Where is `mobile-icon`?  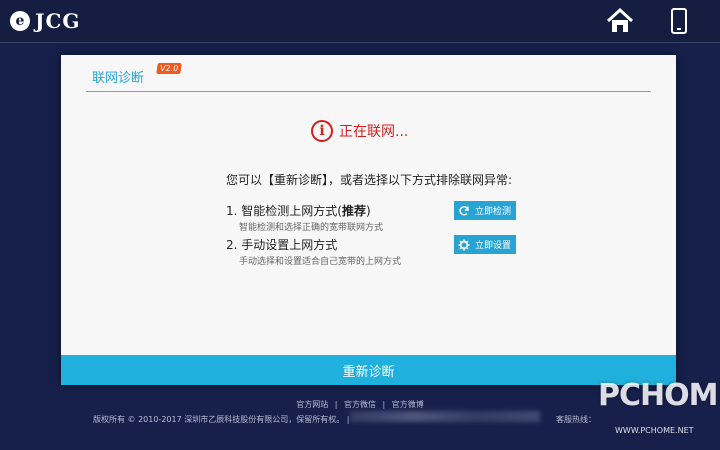
mobile-icon is located at coordinates (679, 21).